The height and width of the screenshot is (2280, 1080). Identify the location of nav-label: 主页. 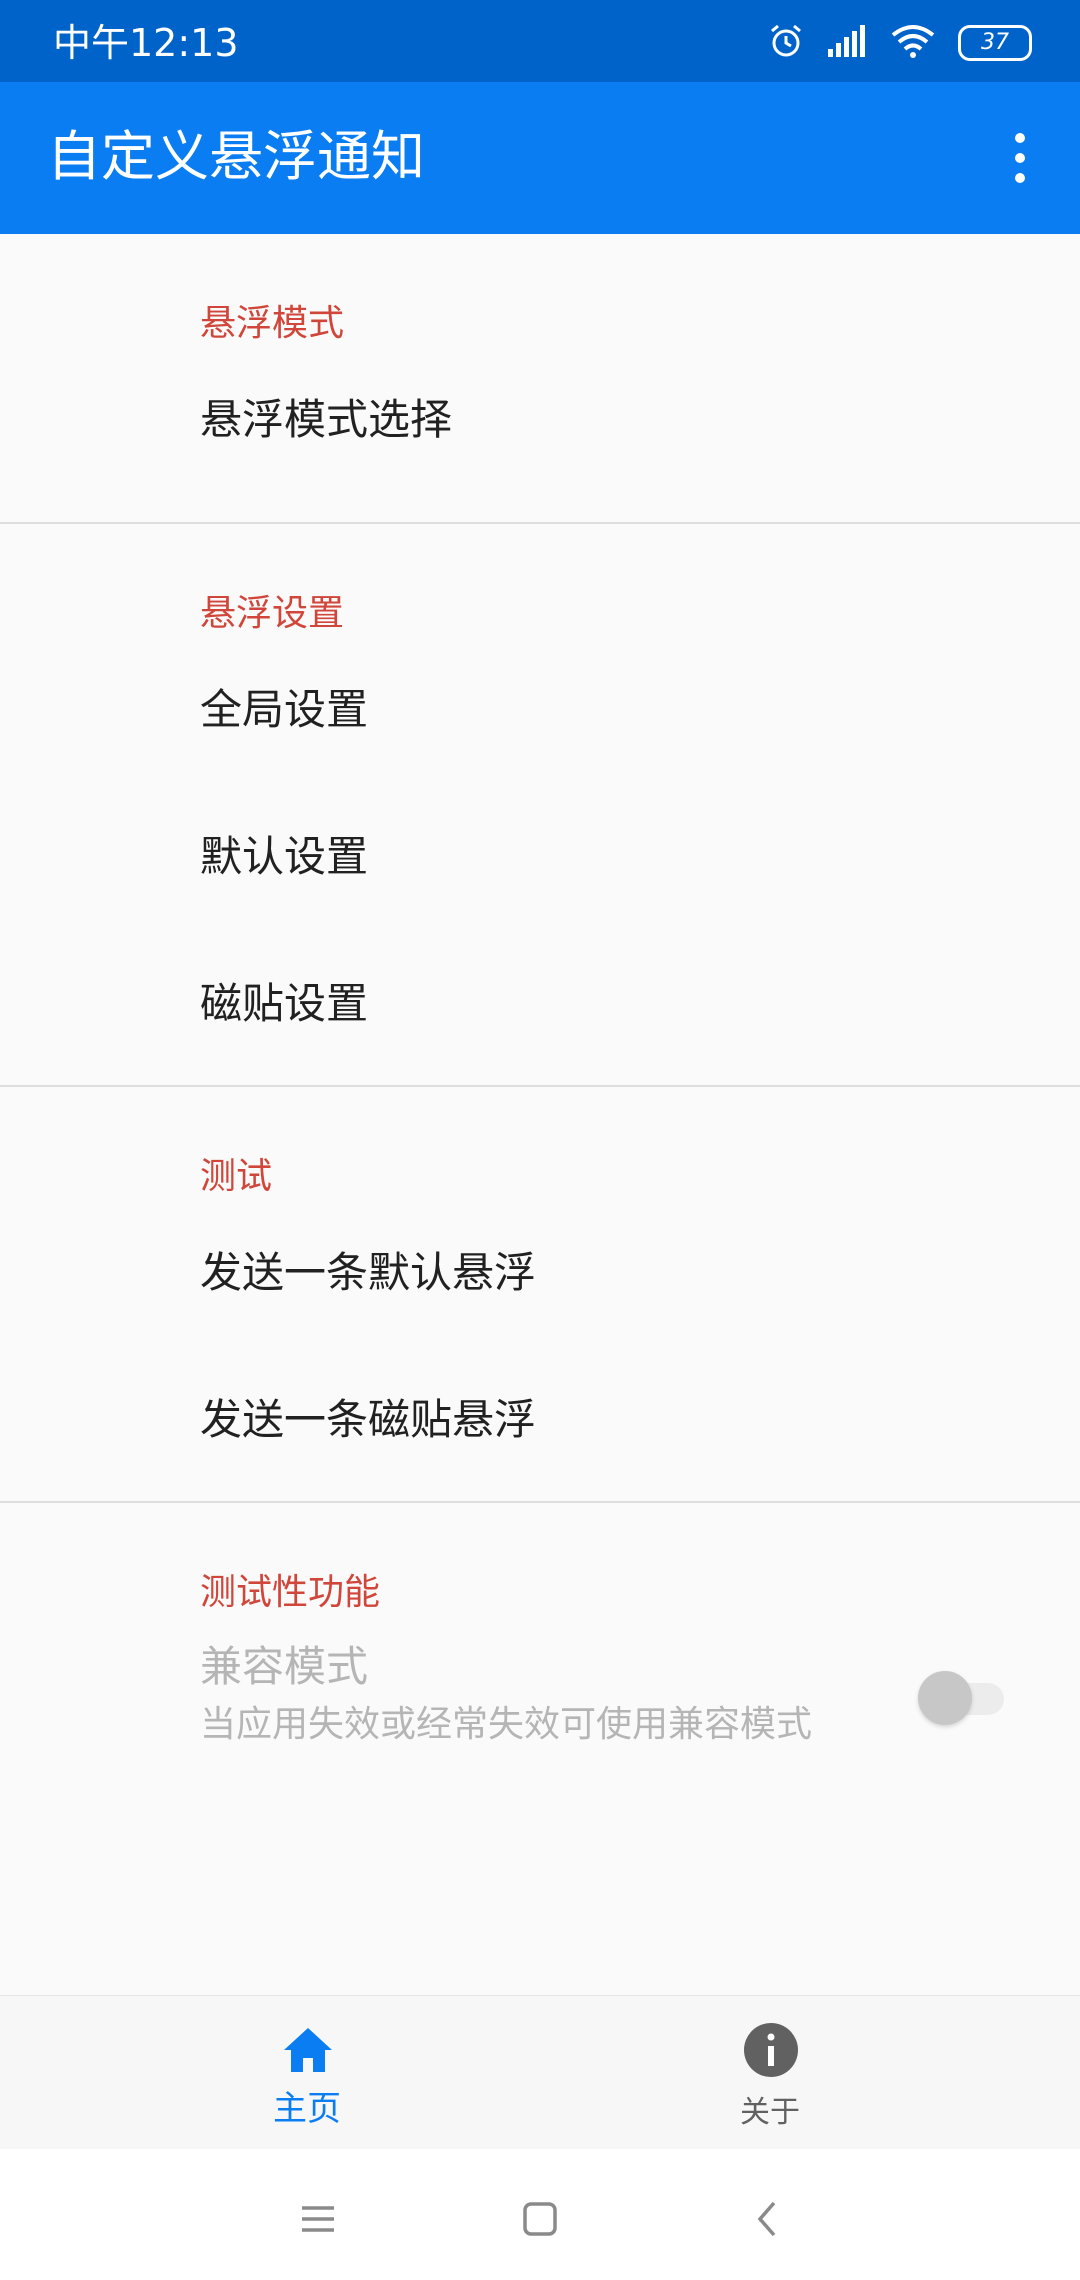
(307, 2109).